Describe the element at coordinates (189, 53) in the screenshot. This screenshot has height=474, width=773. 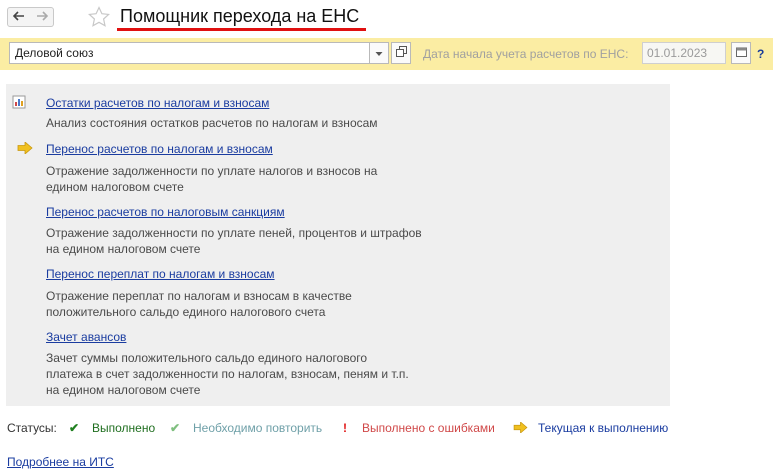
I see `organization-field: Деловой союз` at that location.